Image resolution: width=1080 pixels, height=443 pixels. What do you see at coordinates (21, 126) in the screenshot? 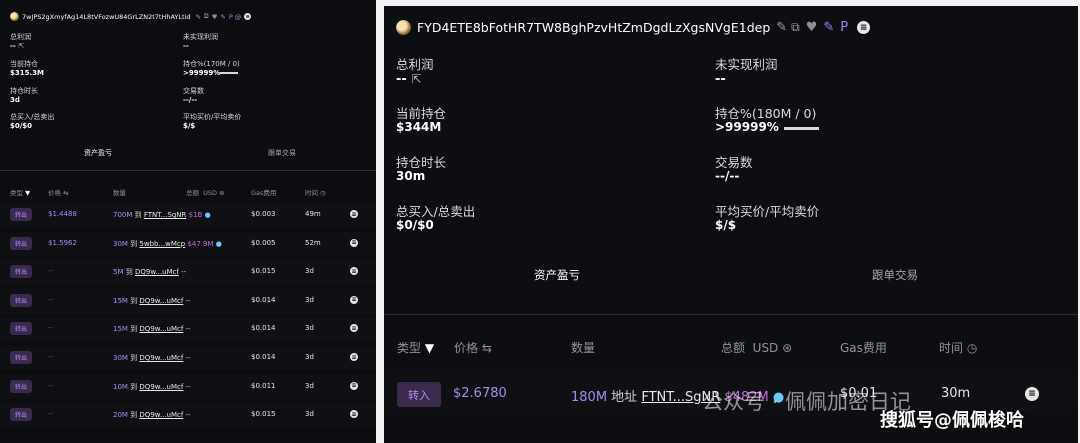
I see `stat-value: $0/$0` at bounding box center [21, 126].